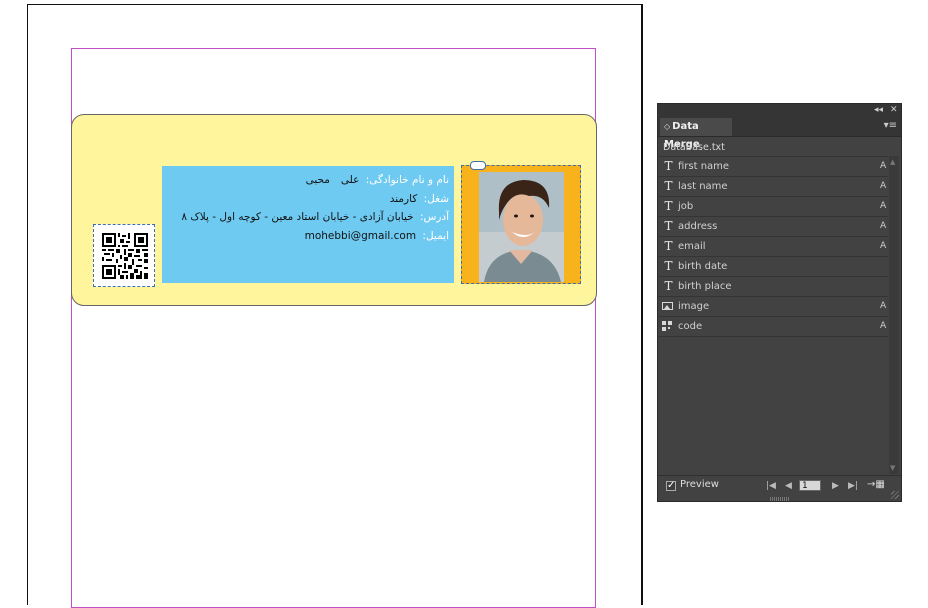 Image resolution: width=928 pixels, height=608 pixels. Describe the element at coordinates (779, 133) in the screenshot. I see `panel-tab-bar: ◇ Data Merge ▾≡` at that location.